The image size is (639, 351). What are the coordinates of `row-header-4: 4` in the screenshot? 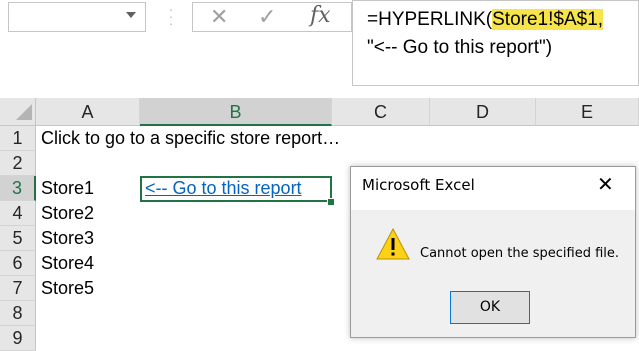 It's located at (18, 213).